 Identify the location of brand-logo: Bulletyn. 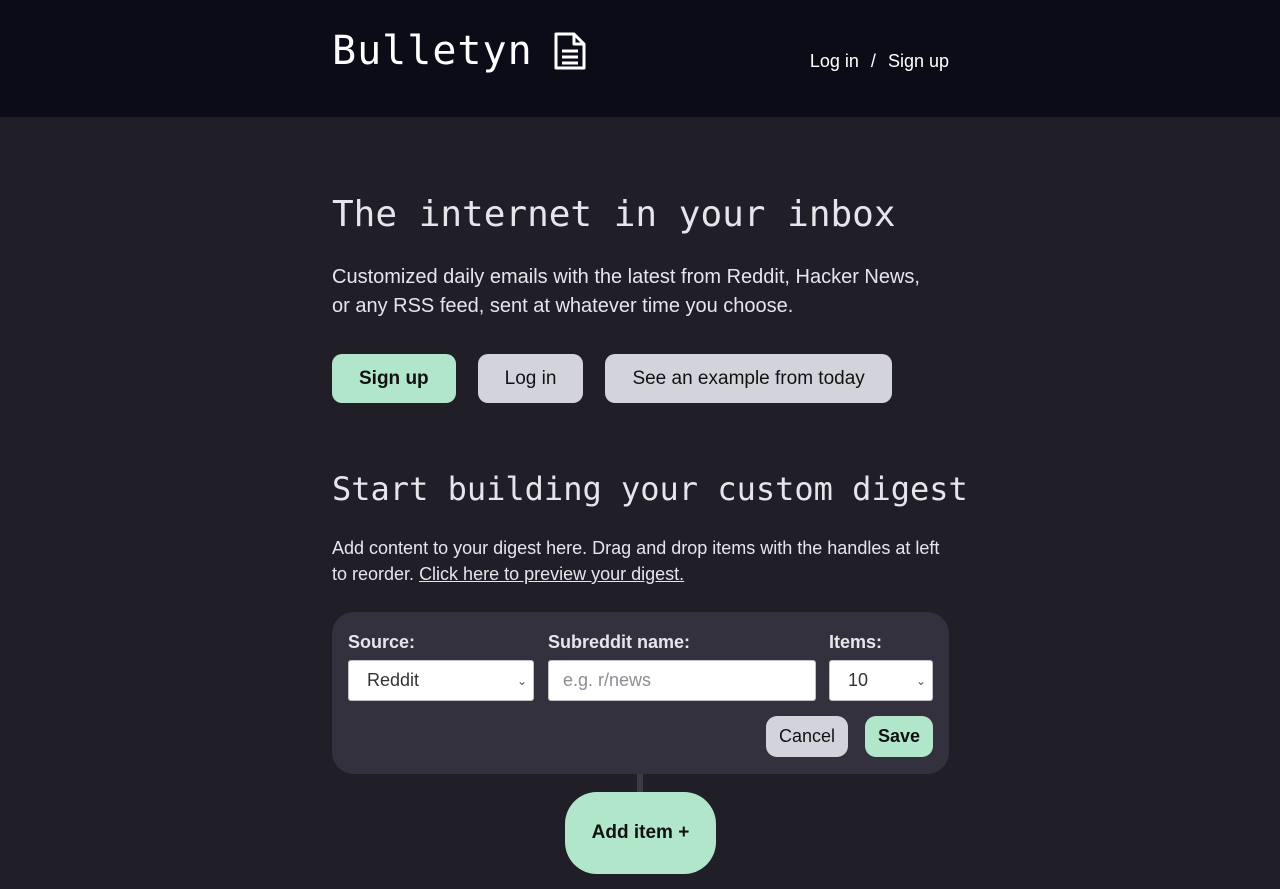
(459, 51).